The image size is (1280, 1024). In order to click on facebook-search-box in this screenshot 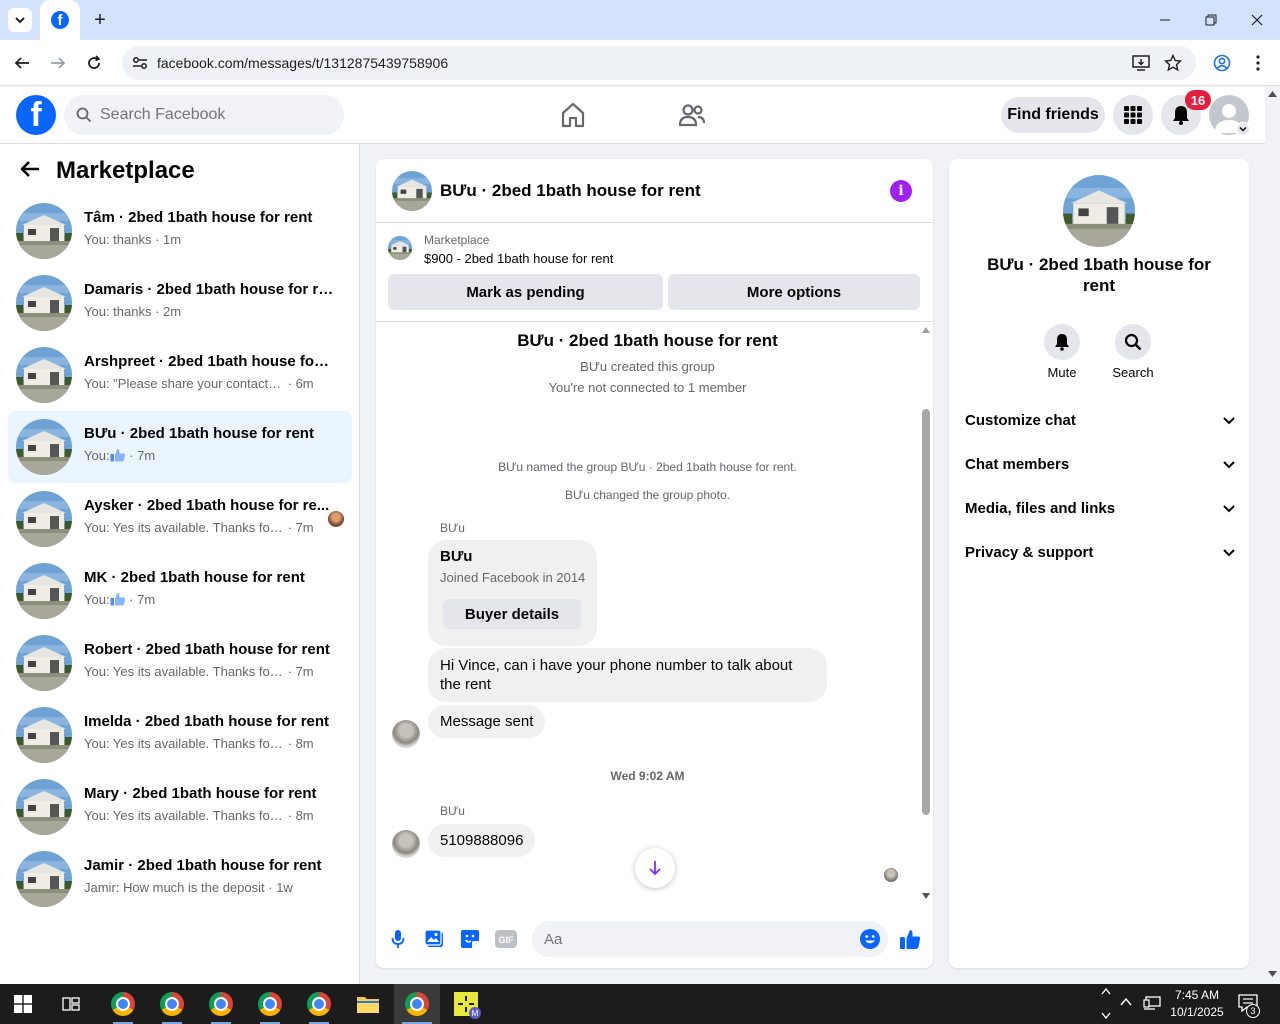, I will do `click(204, 115)`.